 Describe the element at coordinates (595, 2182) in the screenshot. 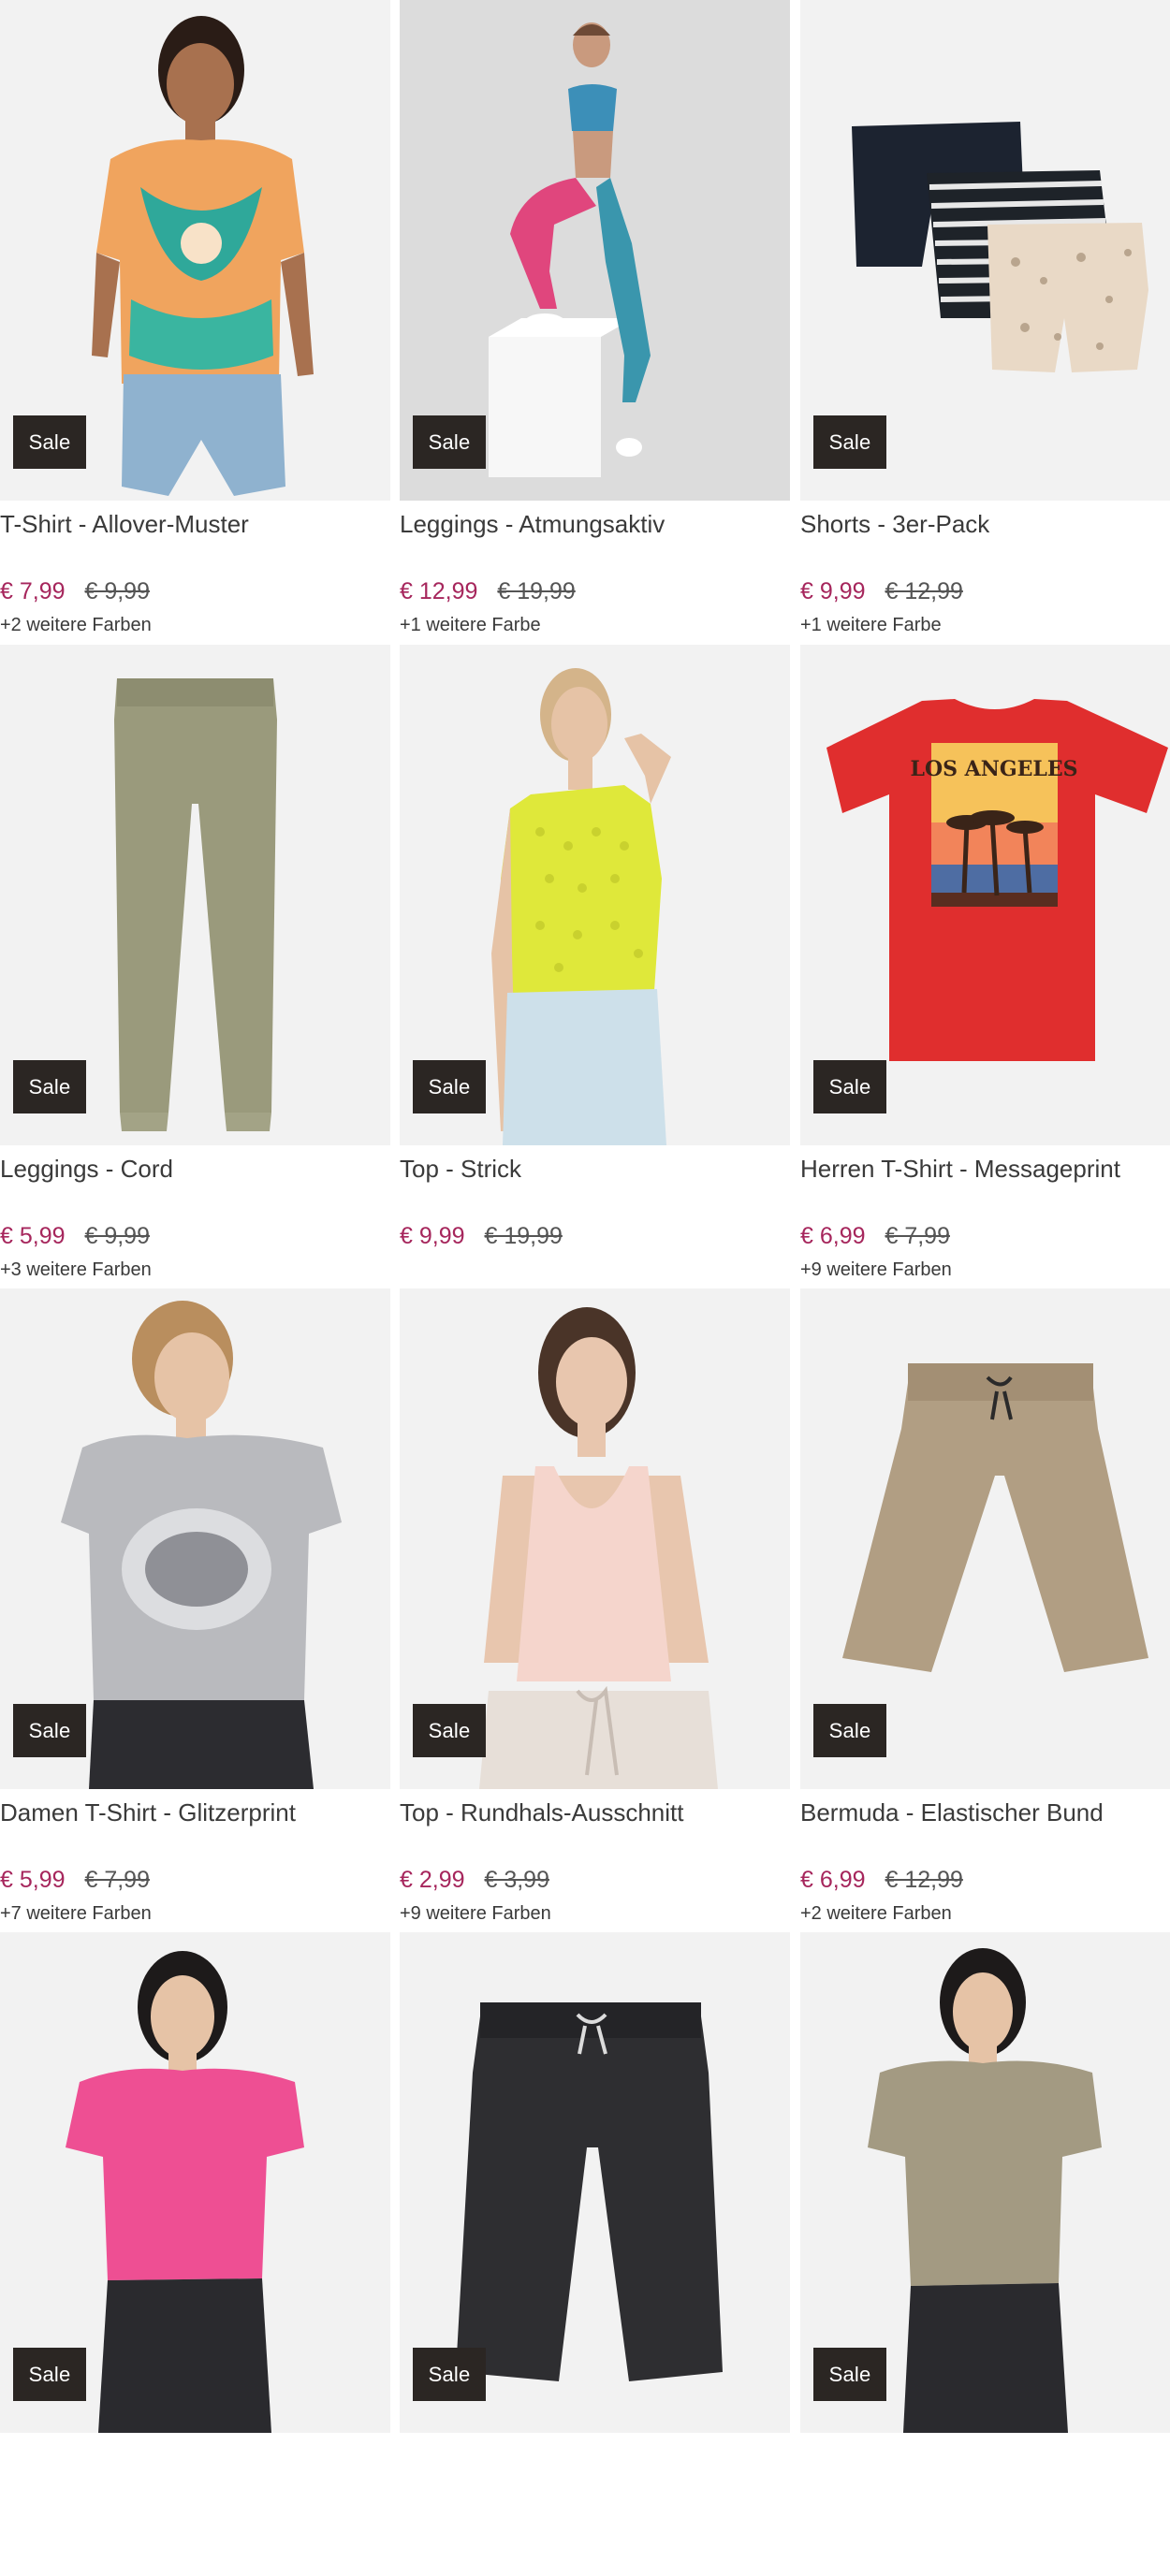

I see `black-bermuda-image: Sale` at that location.